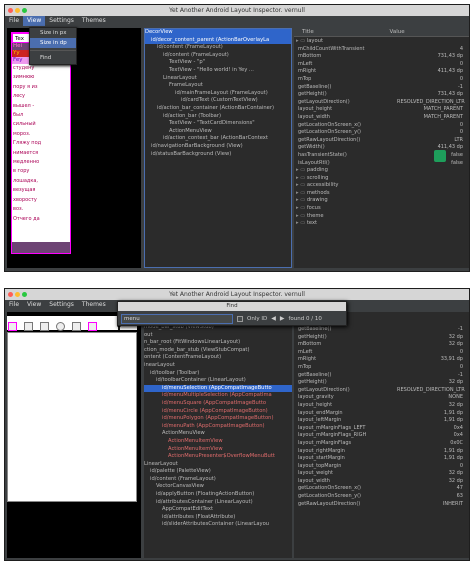 The width and height of the screenshot is (474, 565). What do you see at coordinates (381, 217) in the screenshot?
I see `property-group: theme` at bounding box center [381, 217].